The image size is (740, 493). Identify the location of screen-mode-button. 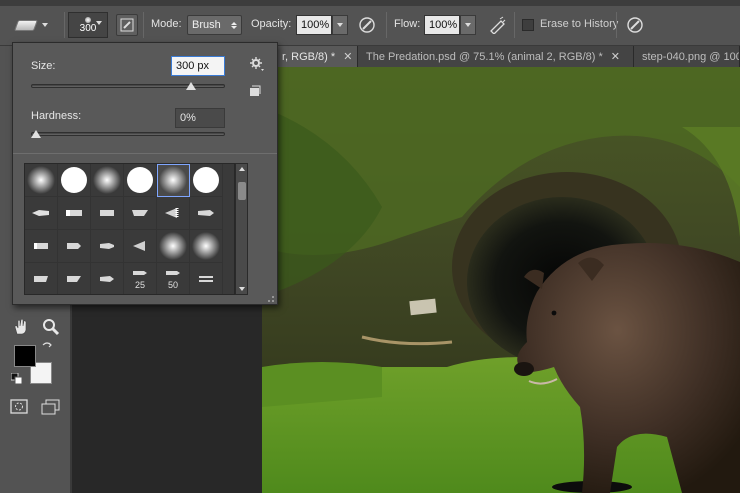
(51, 407).